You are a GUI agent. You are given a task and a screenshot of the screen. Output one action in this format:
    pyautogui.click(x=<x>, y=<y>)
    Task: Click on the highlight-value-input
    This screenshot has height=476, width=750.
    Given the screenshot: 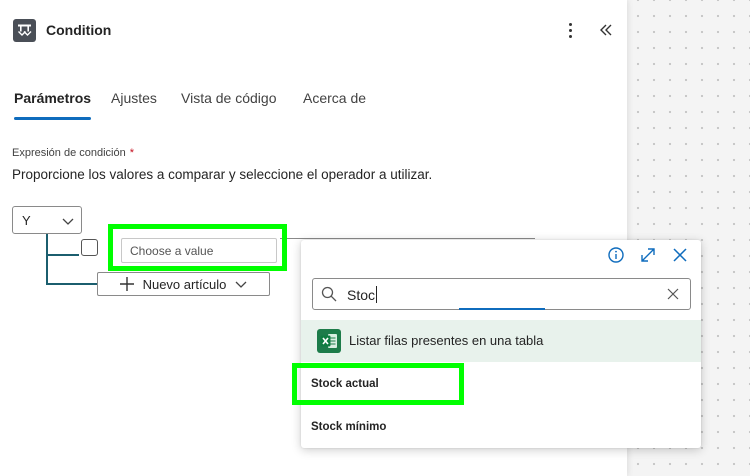 What is the action you would take?
    pyautogui.click(x=197, y=247)
    